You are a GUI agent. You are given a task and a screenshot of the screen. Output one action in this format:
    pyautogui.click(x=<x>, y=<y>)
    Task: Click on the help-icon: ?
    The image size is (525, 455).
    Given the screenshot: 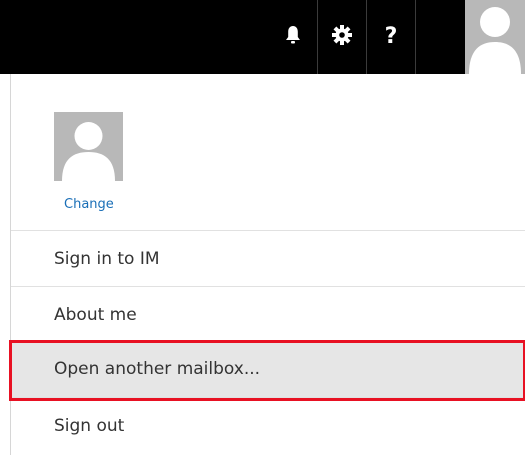 What is the action you would take?
    pyautogui.click(x=391, y=36)
    